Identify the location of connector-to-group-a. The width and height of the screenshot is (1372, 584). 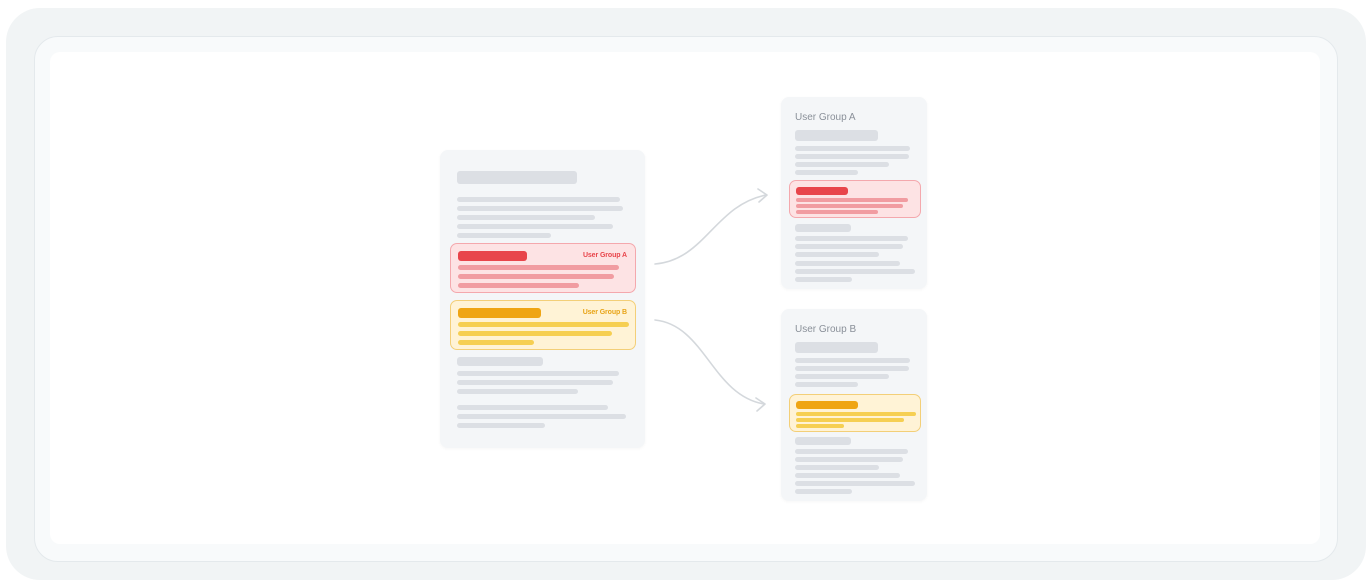
(710, 229).